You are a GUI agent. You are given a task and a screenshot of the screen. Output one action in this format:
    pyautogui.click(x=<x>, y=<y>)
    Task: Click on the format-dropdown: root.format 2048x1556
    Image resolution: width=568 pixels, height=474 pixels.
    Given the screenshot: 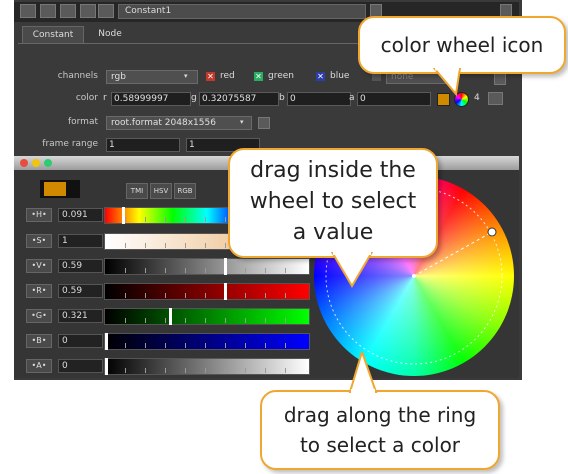 What is the action you would take?
    pyautogui.click(x=179, y=123)
    